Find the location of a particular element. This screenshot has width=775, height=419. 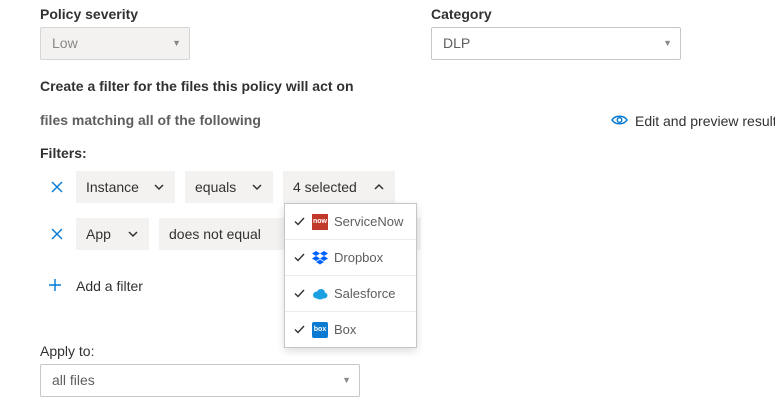

policy-severity-select: Low ▼ is located at coordinates (115, 43).